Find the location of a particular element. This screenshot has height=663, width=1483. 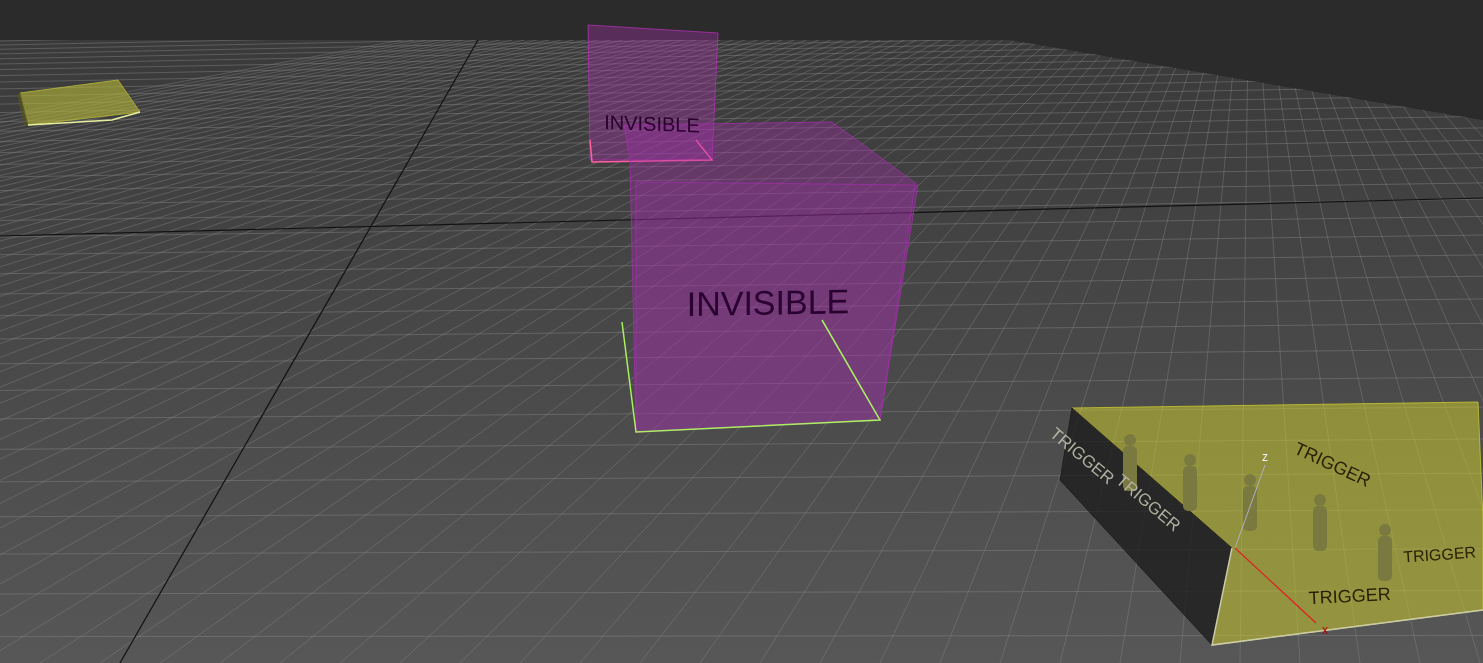

axis-label: z is located at coordinates (1265, 457).